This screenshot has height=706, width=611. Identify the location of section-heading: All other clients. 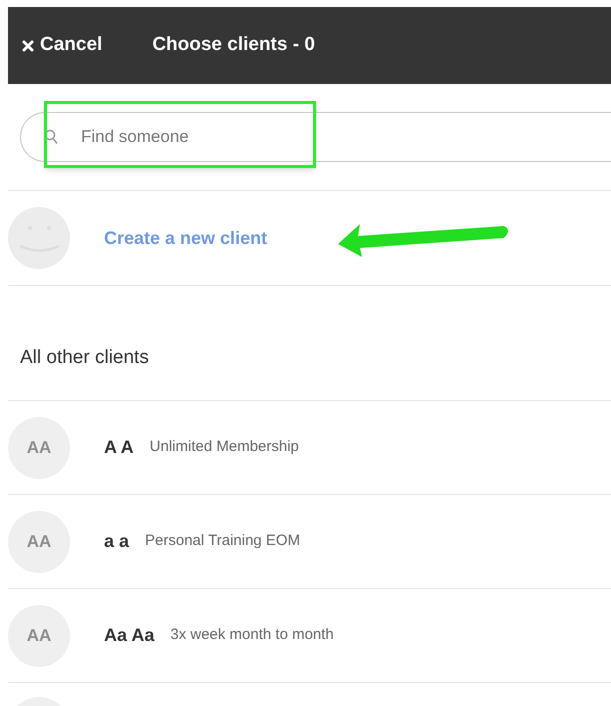
(84, 358).